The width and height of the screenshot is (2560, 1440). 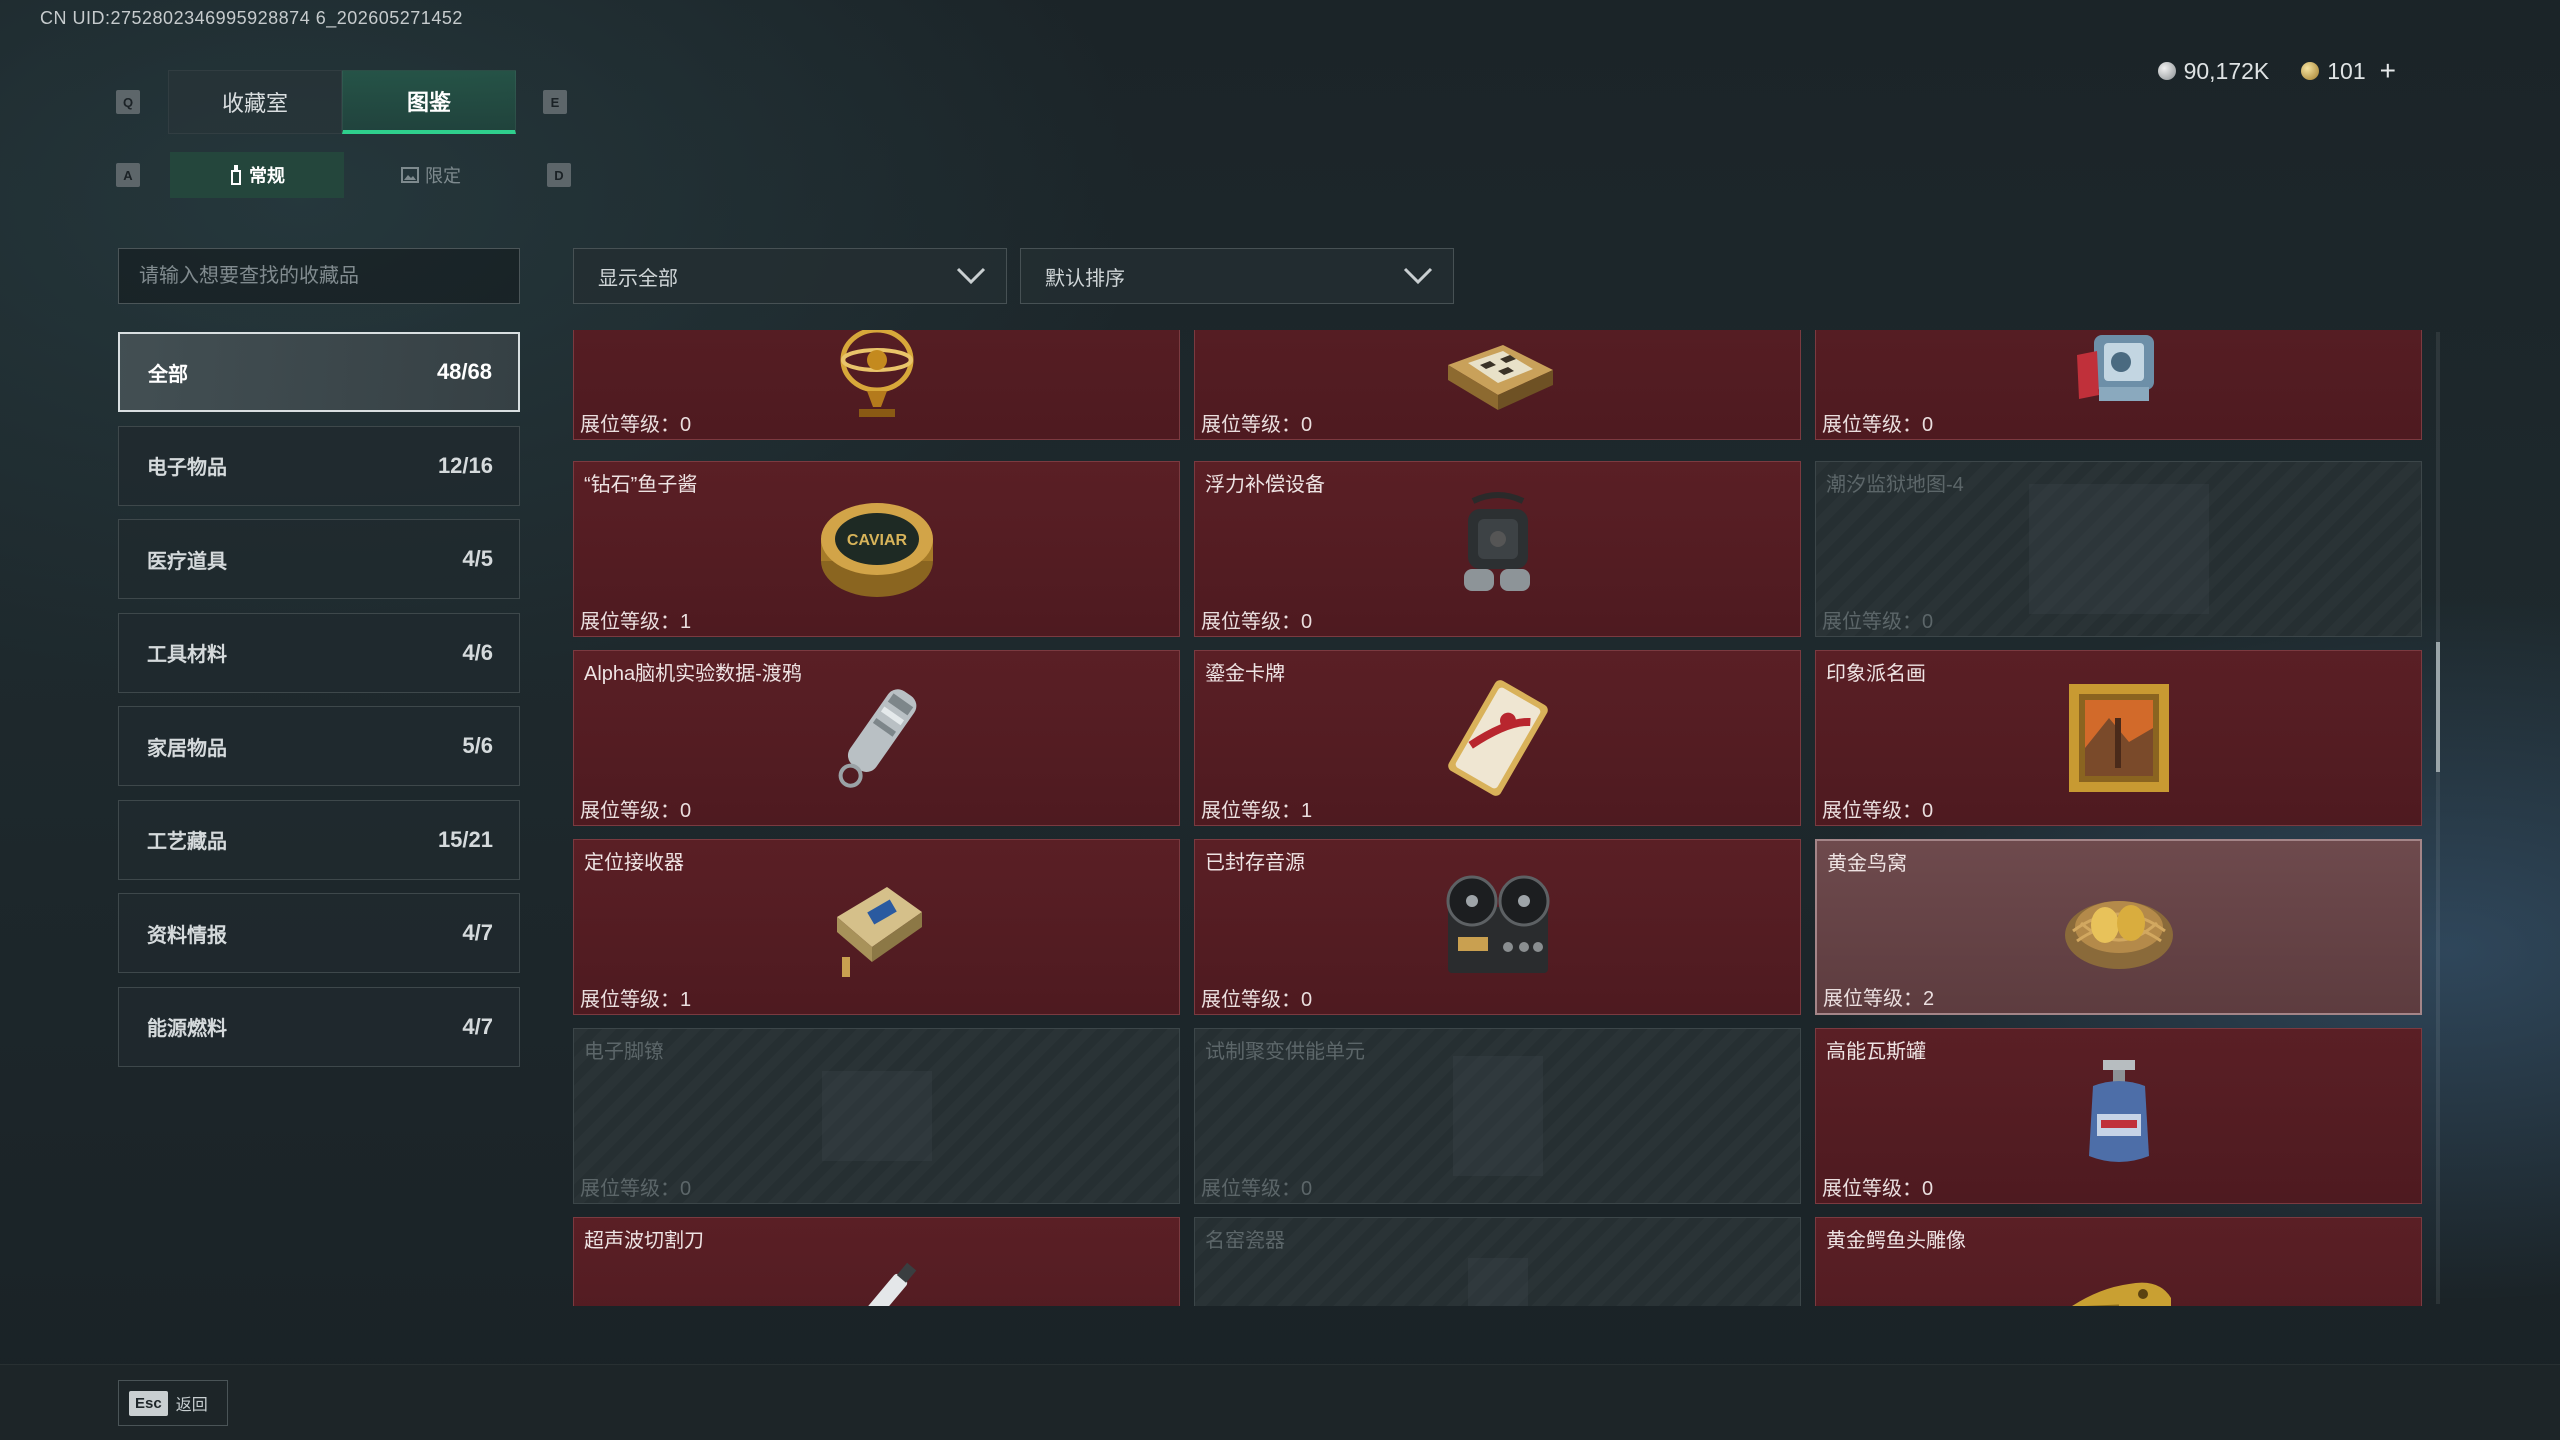 I want to click on collection-card-locked: 电子脚镣 展位等级：0, so click(x=876, y=1116).